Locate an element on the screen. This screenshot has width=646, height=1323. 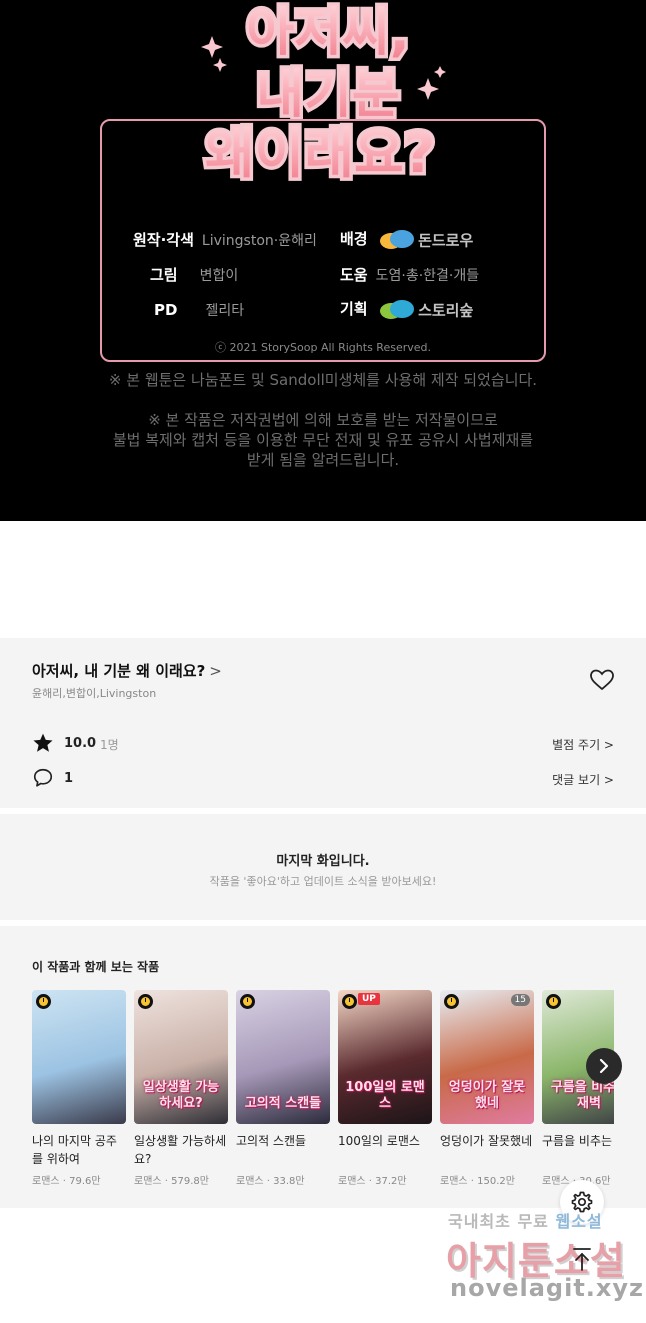
last-episode-card: 마지막 화입니다. 작품을 '좋아요'하고 업데이트 소식을 받아보세요! is located at coordinates (323, 867).